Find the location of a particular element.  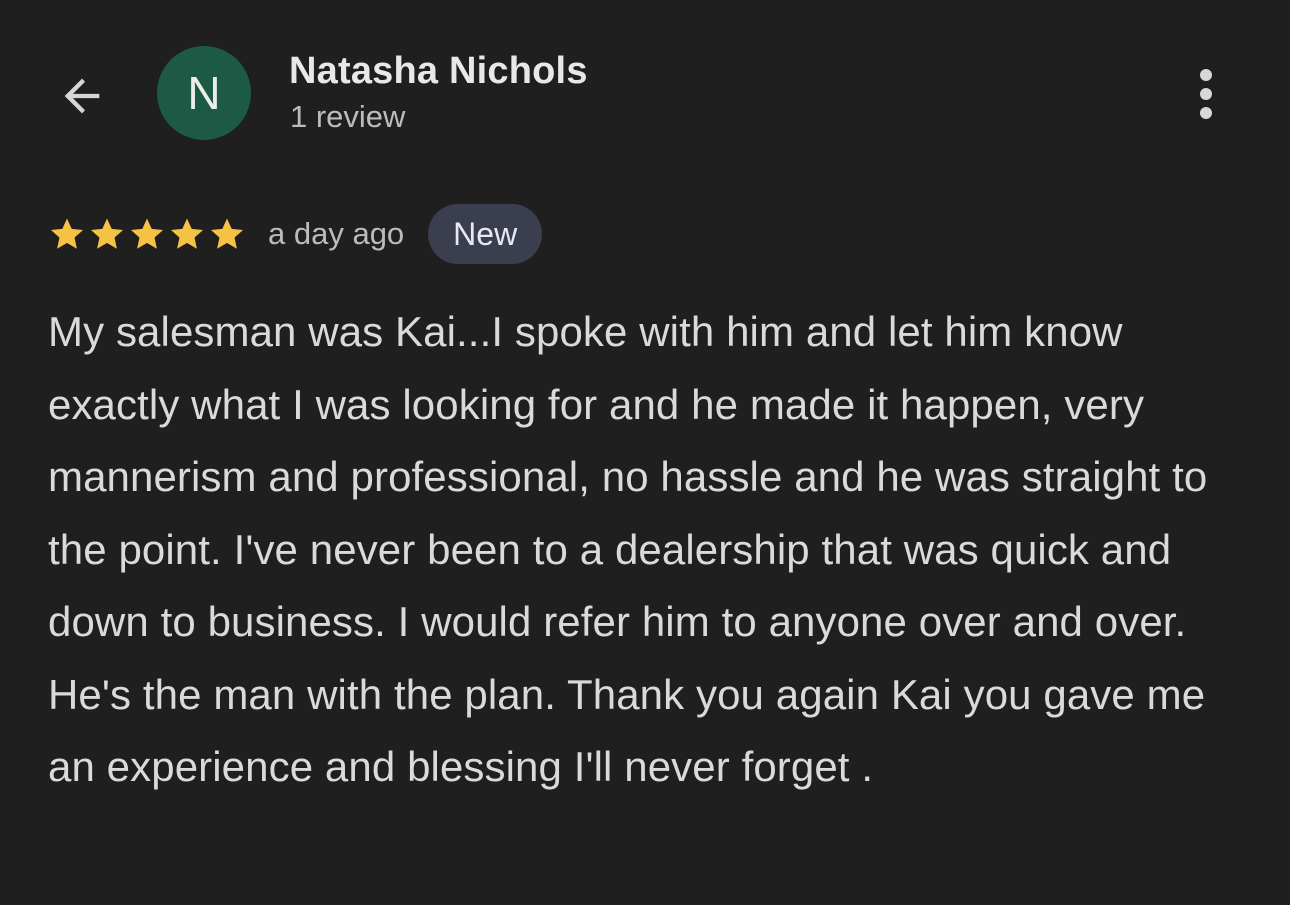

review-time-ago: a day ago is located at coordinates (336, 233).